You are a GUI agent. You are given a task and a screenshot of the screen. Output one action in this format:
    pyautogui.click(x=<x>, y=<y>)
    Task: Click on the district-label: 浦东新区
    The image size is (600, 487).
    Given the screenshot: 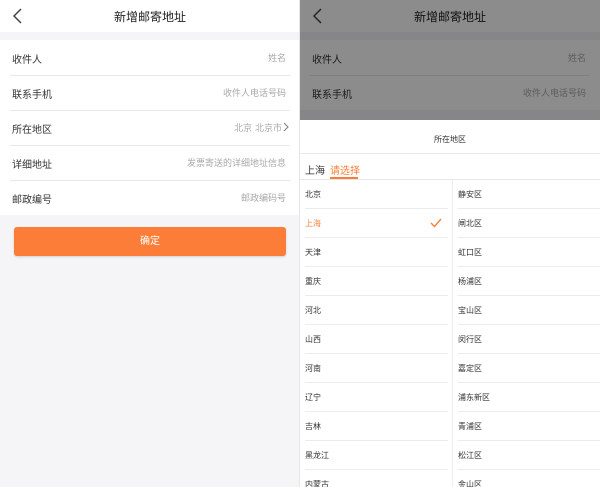 What is the action you would take?
    pyautogui.click(x=474, y=397)
    